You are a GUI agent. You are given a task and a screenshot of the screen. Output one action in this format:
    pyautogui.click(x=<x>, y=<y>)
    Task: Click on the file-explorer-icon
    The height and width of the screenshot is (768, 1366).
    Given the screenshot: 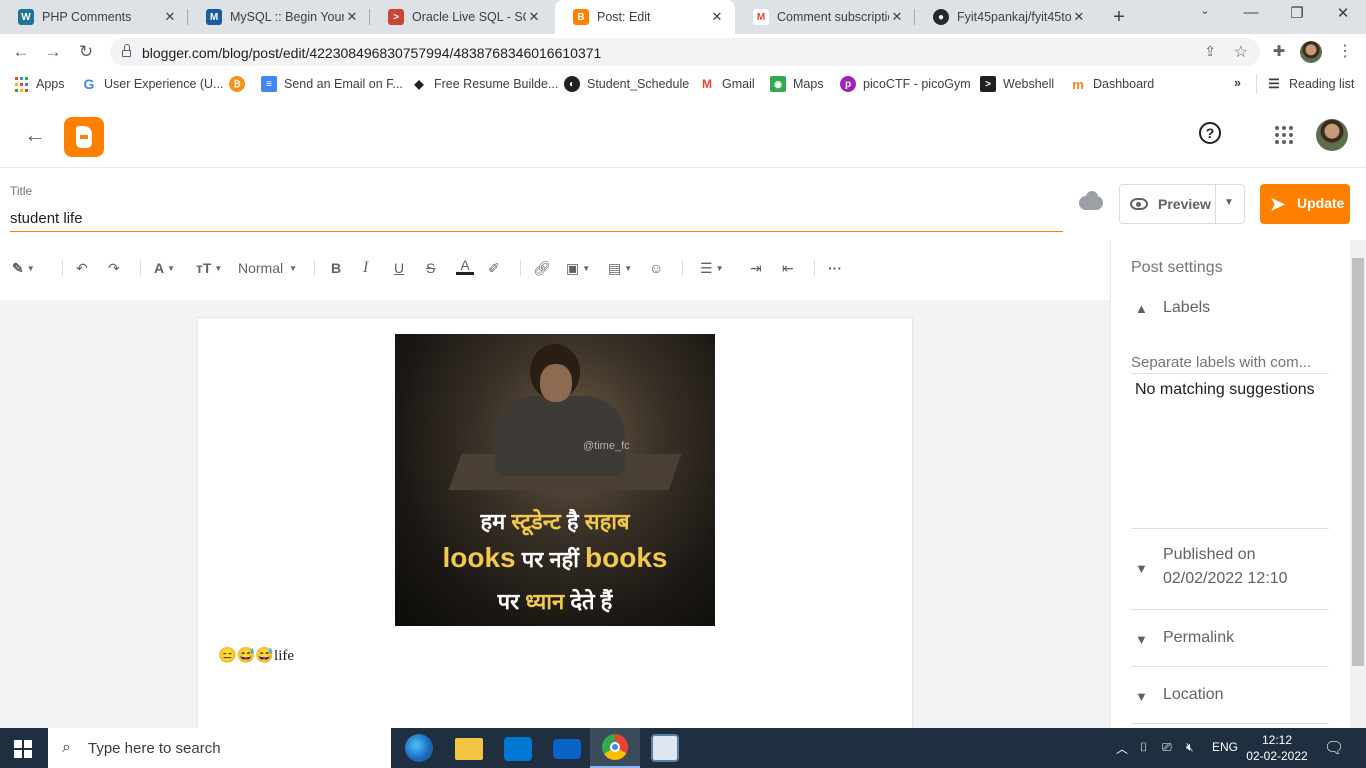 What is the action you would take?
    pyautogui.click(x=469, y=749)
    